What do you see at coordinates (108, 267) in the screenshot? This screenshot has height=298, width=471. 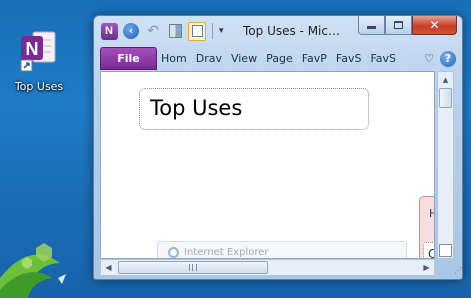 I see `scroll-left-arrow-icon: ◀` at bounding box center [108, 267].